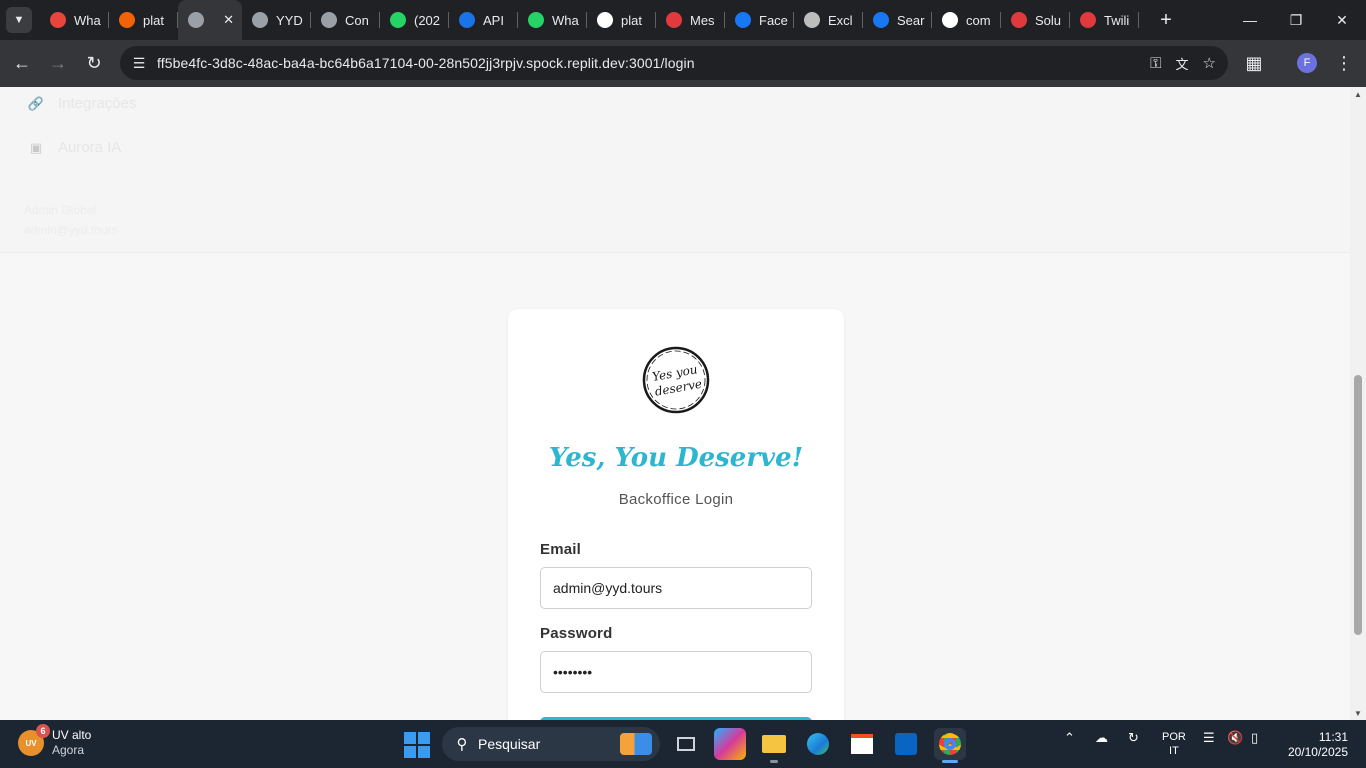 This screenshot has width=1366, height=768. I want to click on clock-date: 20/10/2025, so click(1317, 752).